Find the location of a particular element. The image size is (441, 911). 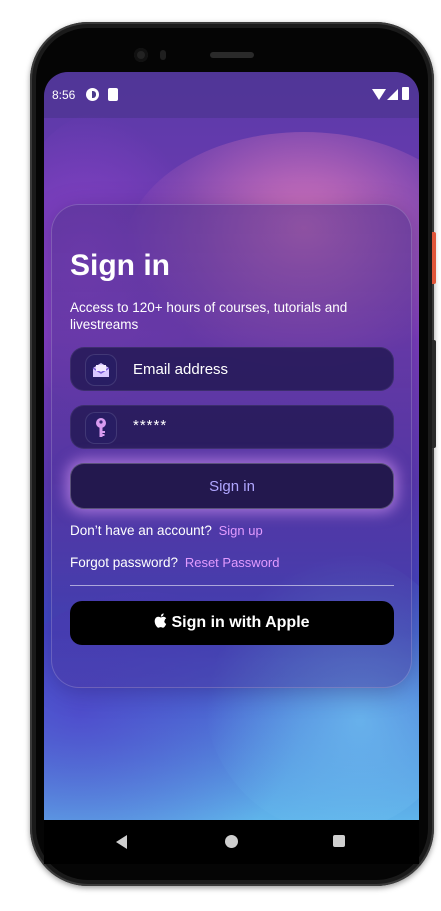

volume-button is located at coordinates (434, 394).